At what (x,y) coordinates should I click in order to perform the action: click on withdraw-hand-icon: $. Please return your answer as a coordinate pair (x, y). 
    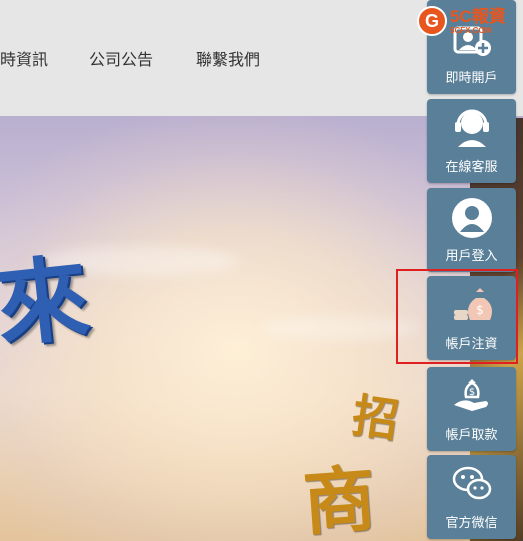
    Looking at the image, I should click on (470, 395).